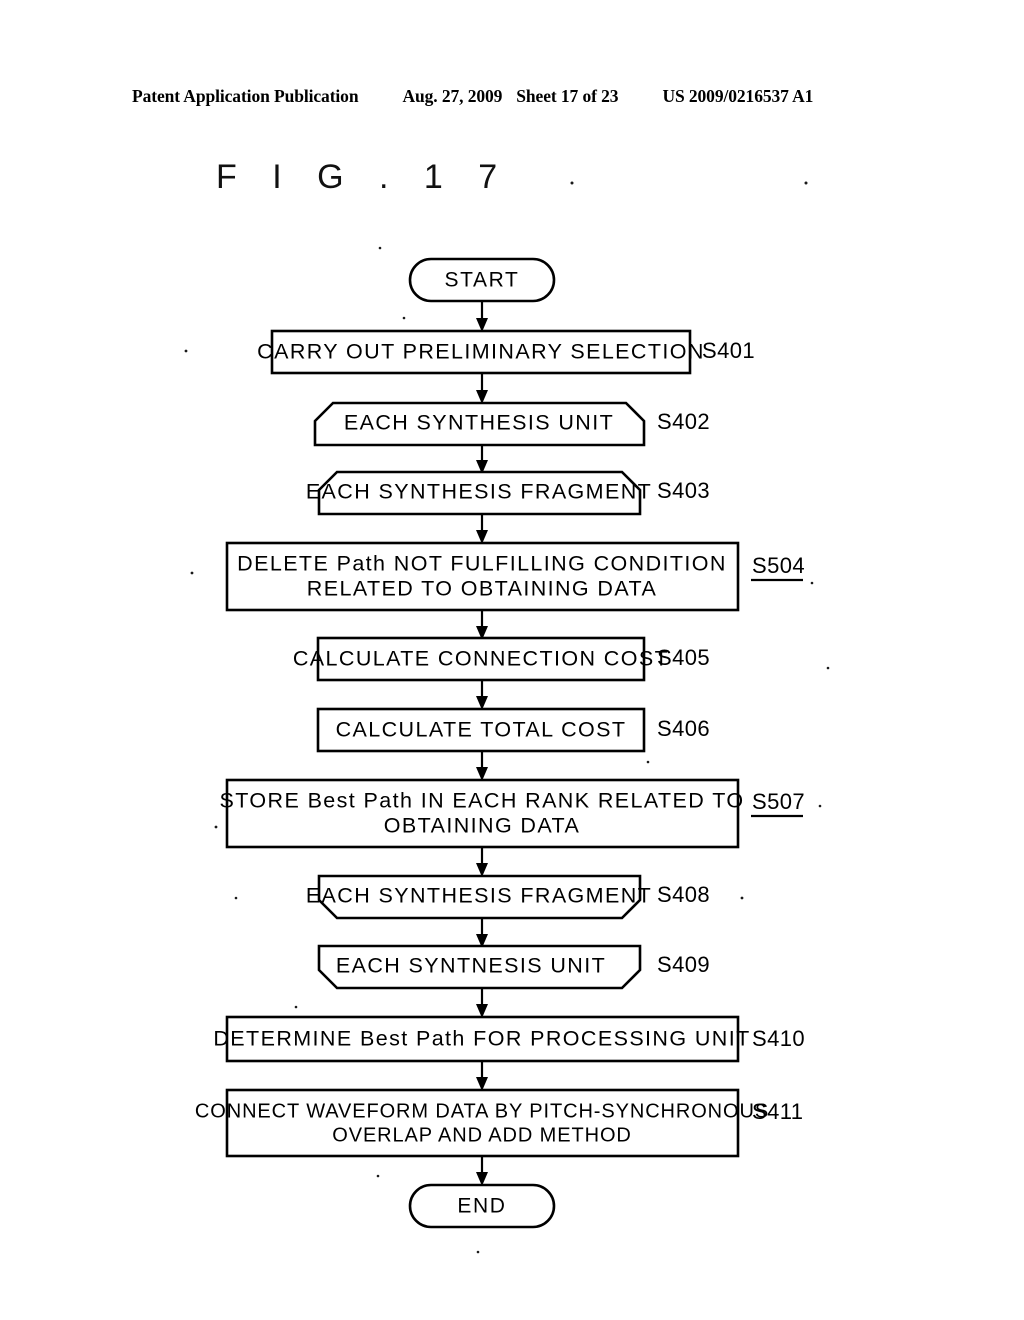 Image resolution: width=1024 pixels, height=1320 pixels. I want to click on step-tag-s403: S403, so click(683, 490).